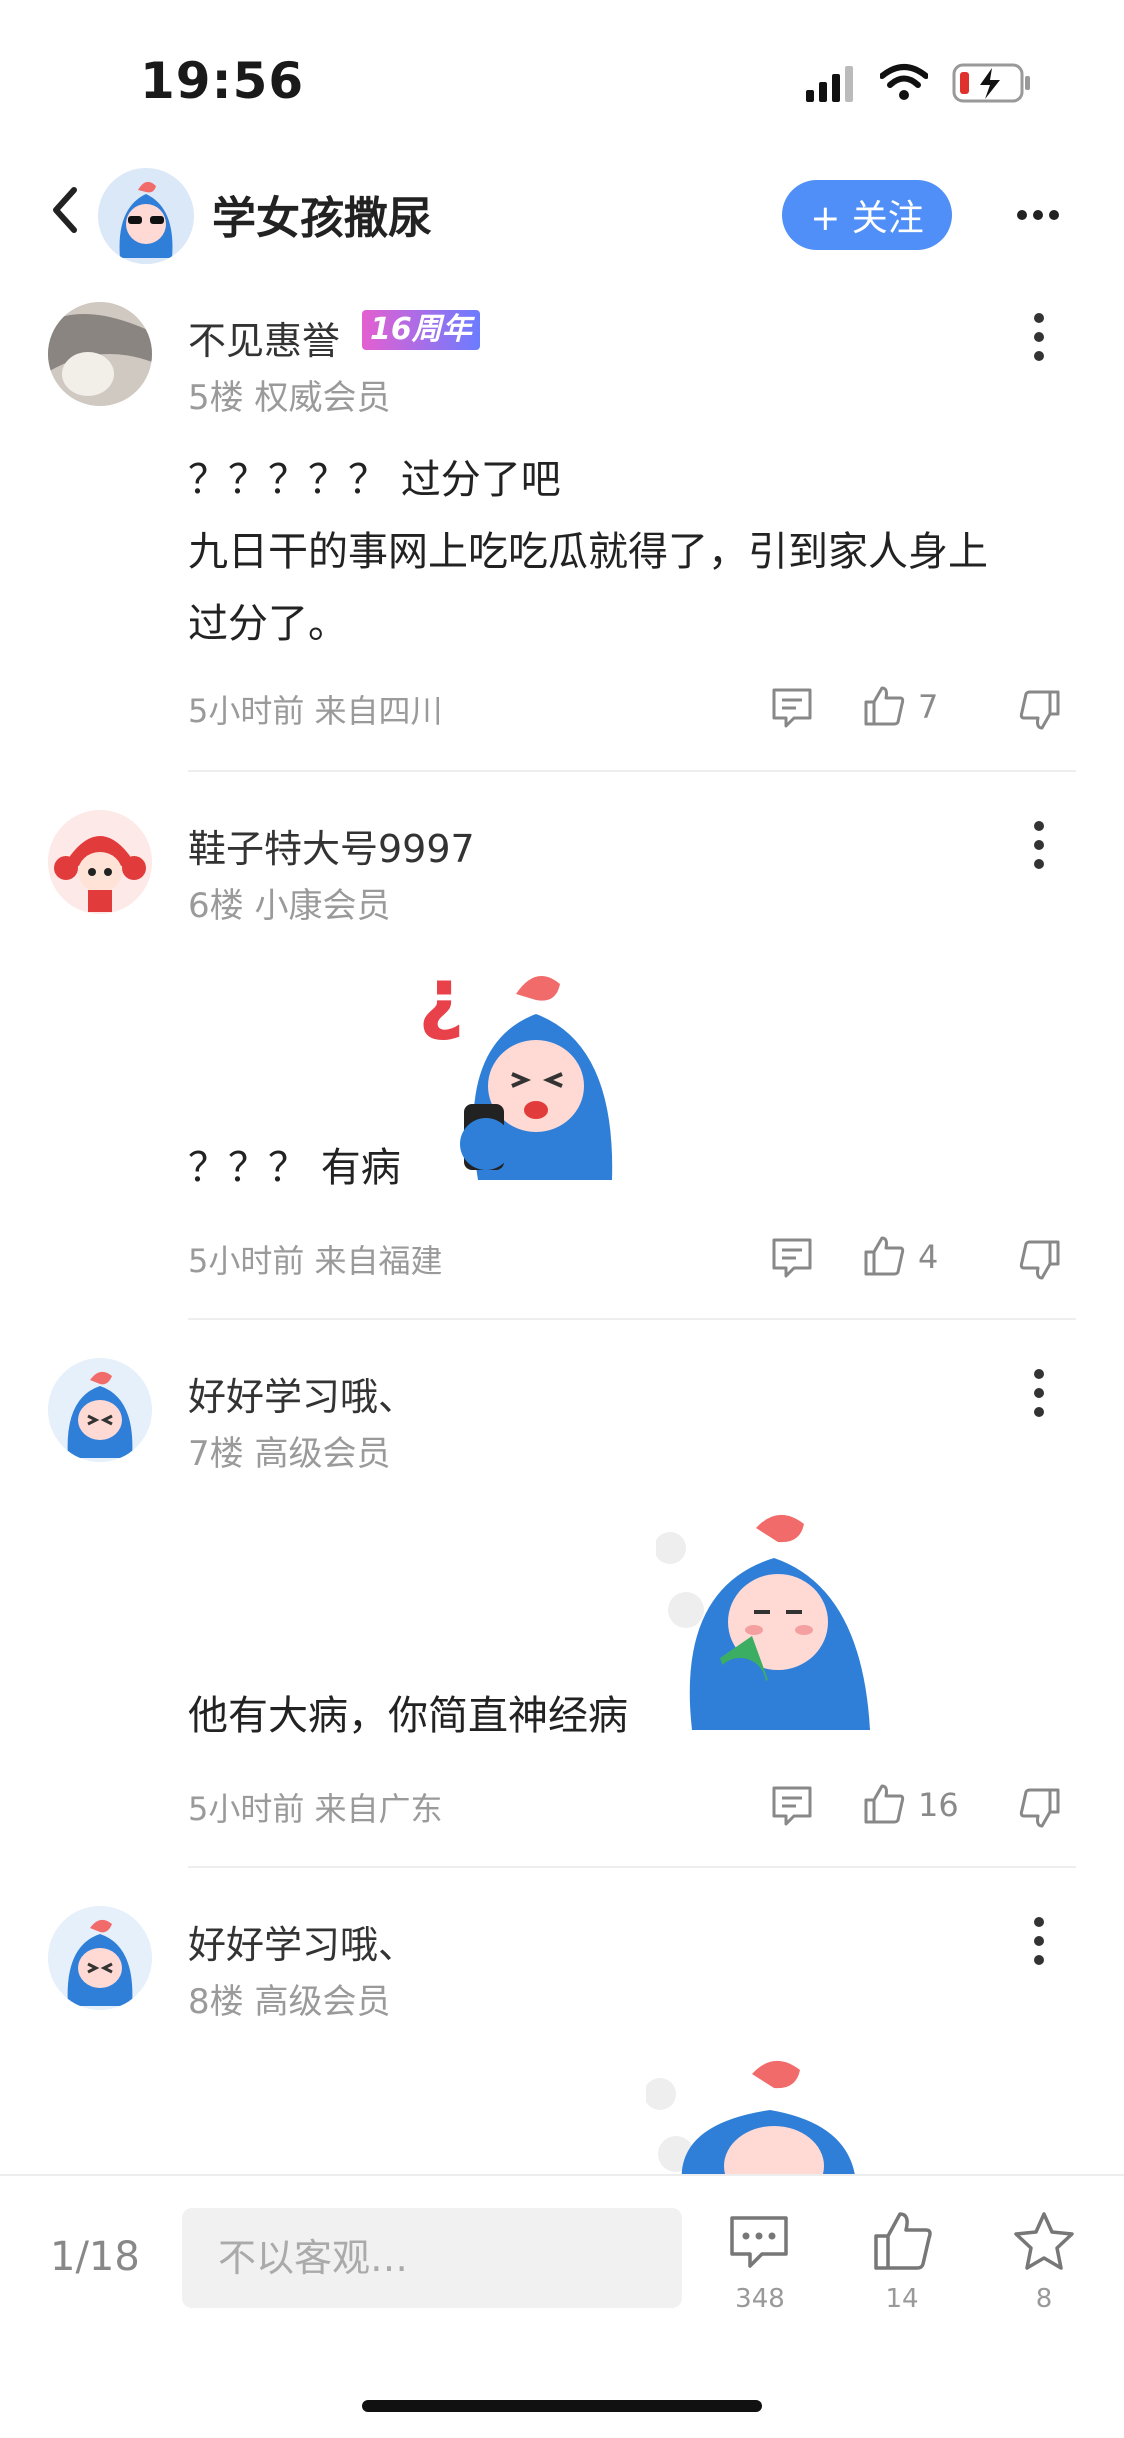 The image size is (1124, 2438). What do you see at coordinates (289, 1454) in the screenshot?
I see `floor-meta: 7楼 高级会员` at bounding box center [289, 1454].